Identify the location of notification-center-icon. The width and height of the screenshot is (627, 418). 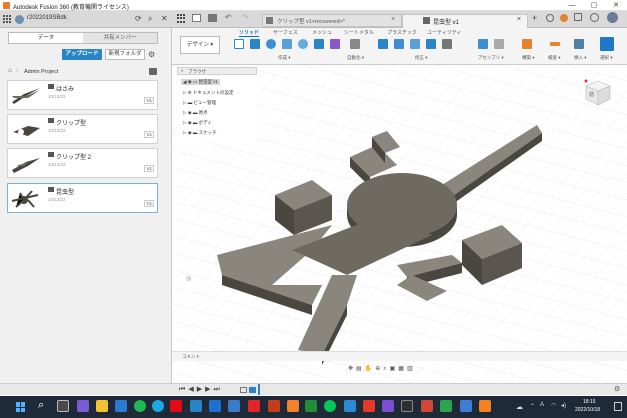
(618, 406).